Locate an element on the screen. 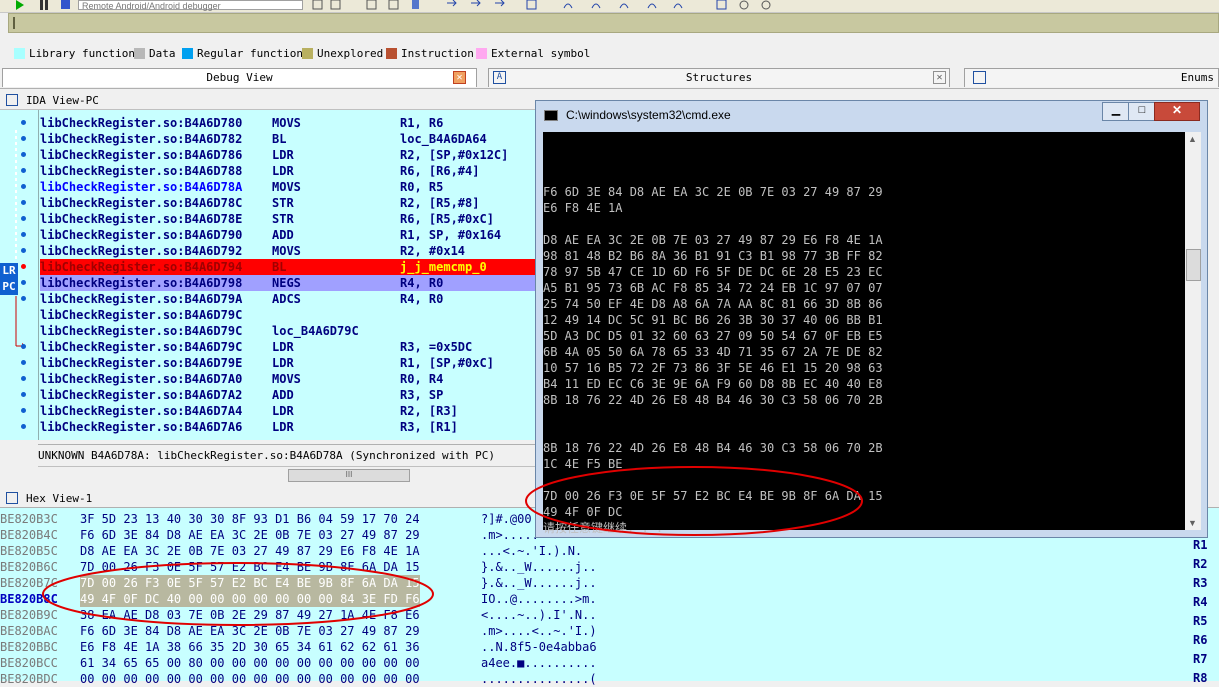  step-over-icon is located at coordinates (476, 5).